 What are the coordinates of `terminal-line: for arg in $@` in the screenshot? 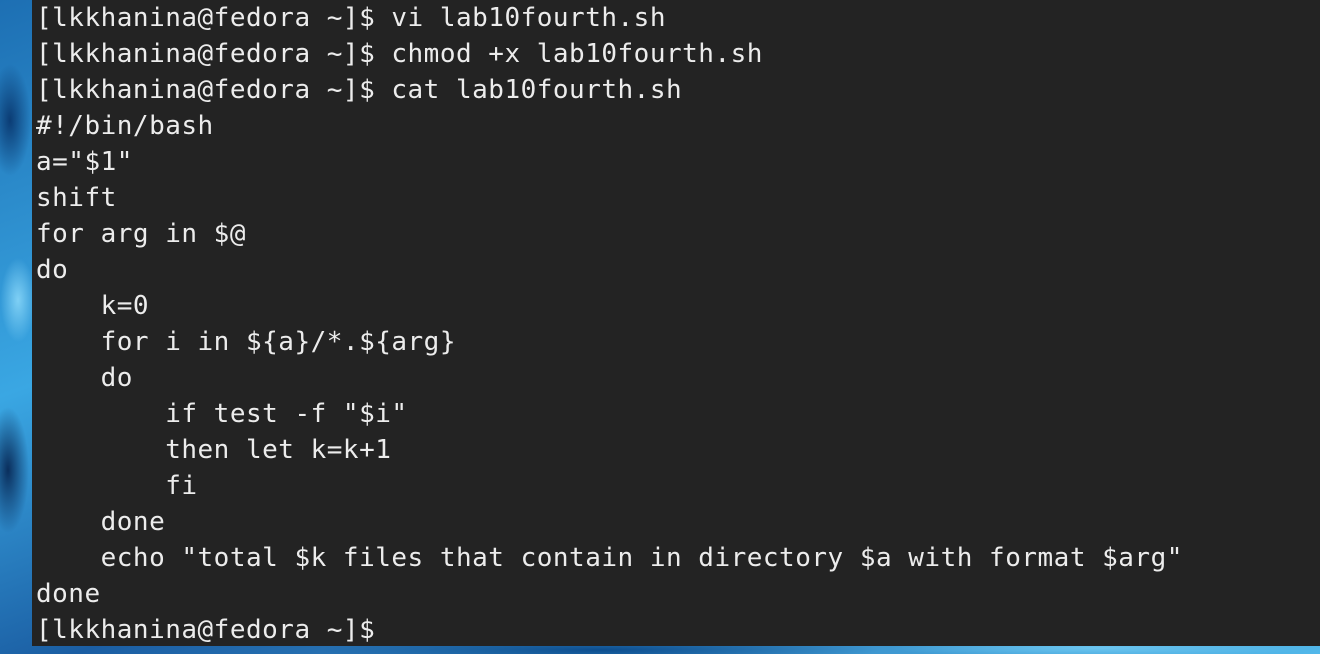 It's located at (141, 234).